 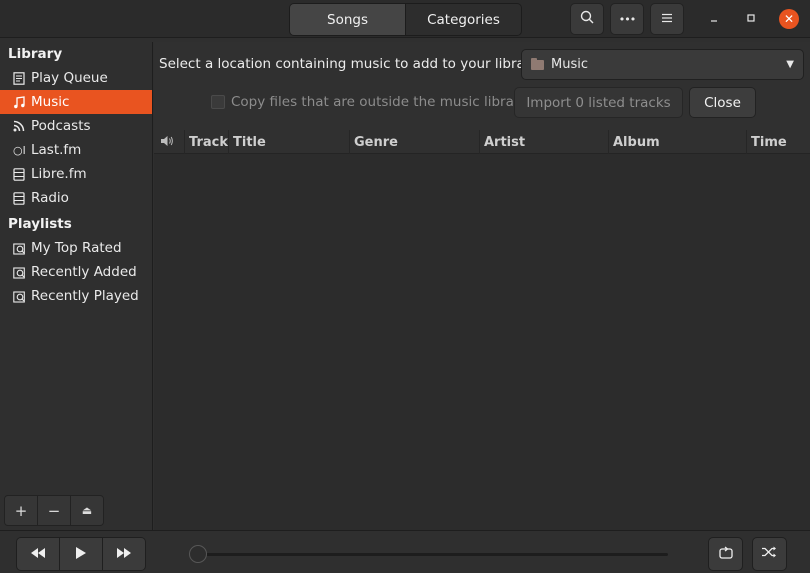 What do you see at coordinates (662, 64) in the screenshot?
I see `location-combo: Music ▼` at bounding box center [662, 64].